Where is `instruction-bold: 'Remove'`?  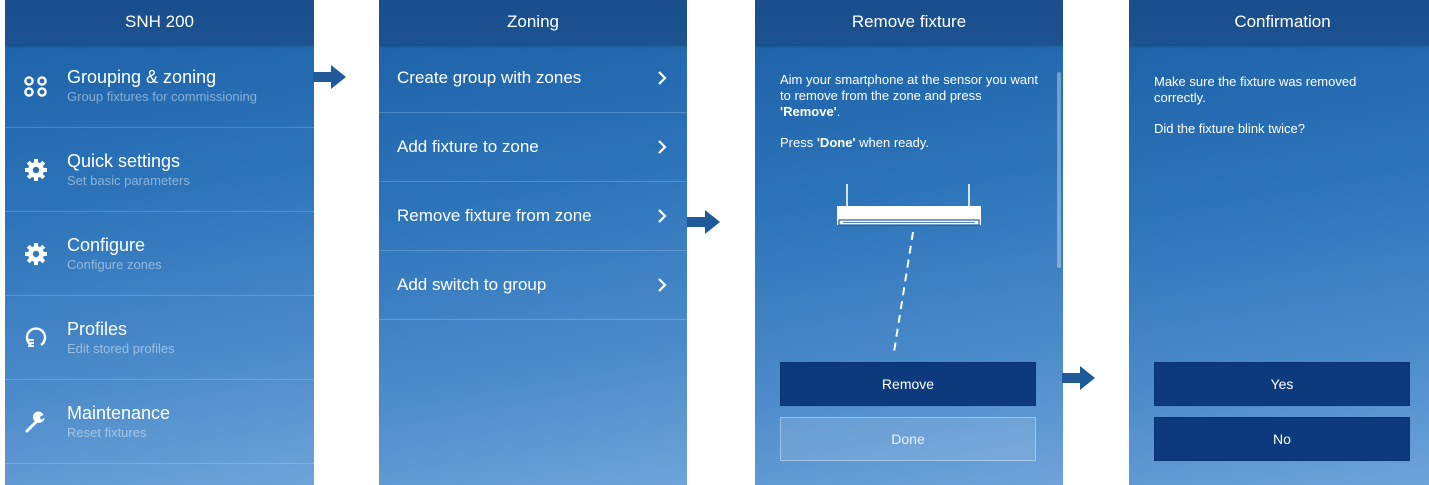
instruction-bold: 'Remove' is located at coordinates (808, 111).